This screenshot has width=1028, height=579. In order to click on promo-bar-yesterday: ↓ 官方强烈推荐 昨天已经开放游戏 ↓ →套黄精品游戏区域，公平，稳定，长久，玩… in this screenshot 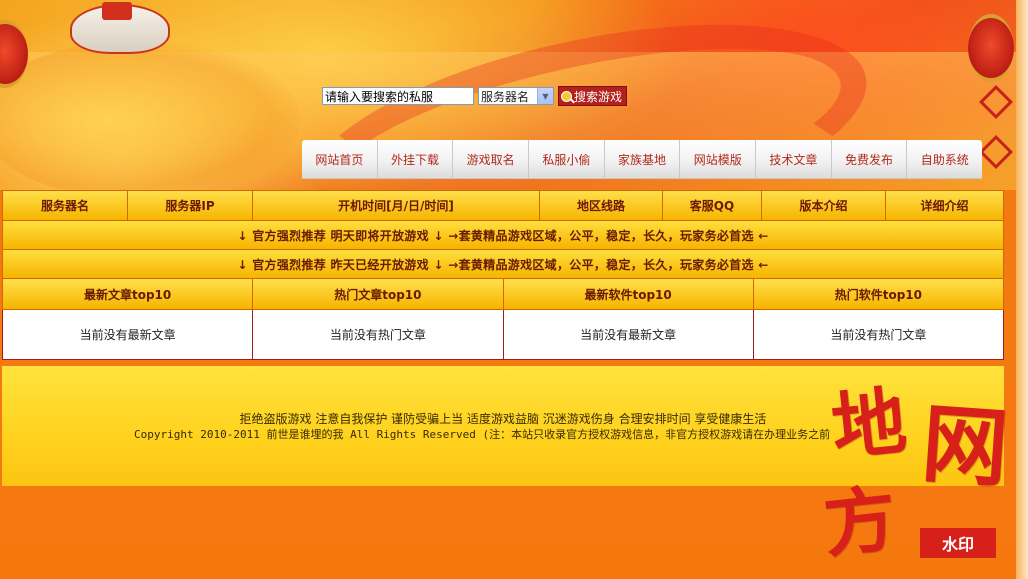, I will do `click(503, 264)`.